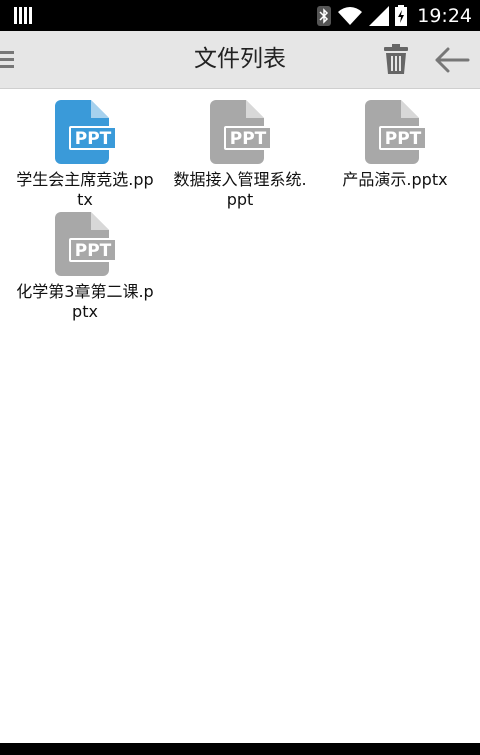  Describe the element at coordinates (240, 749) in the screenshot. I see `navigation-bar` at that location.